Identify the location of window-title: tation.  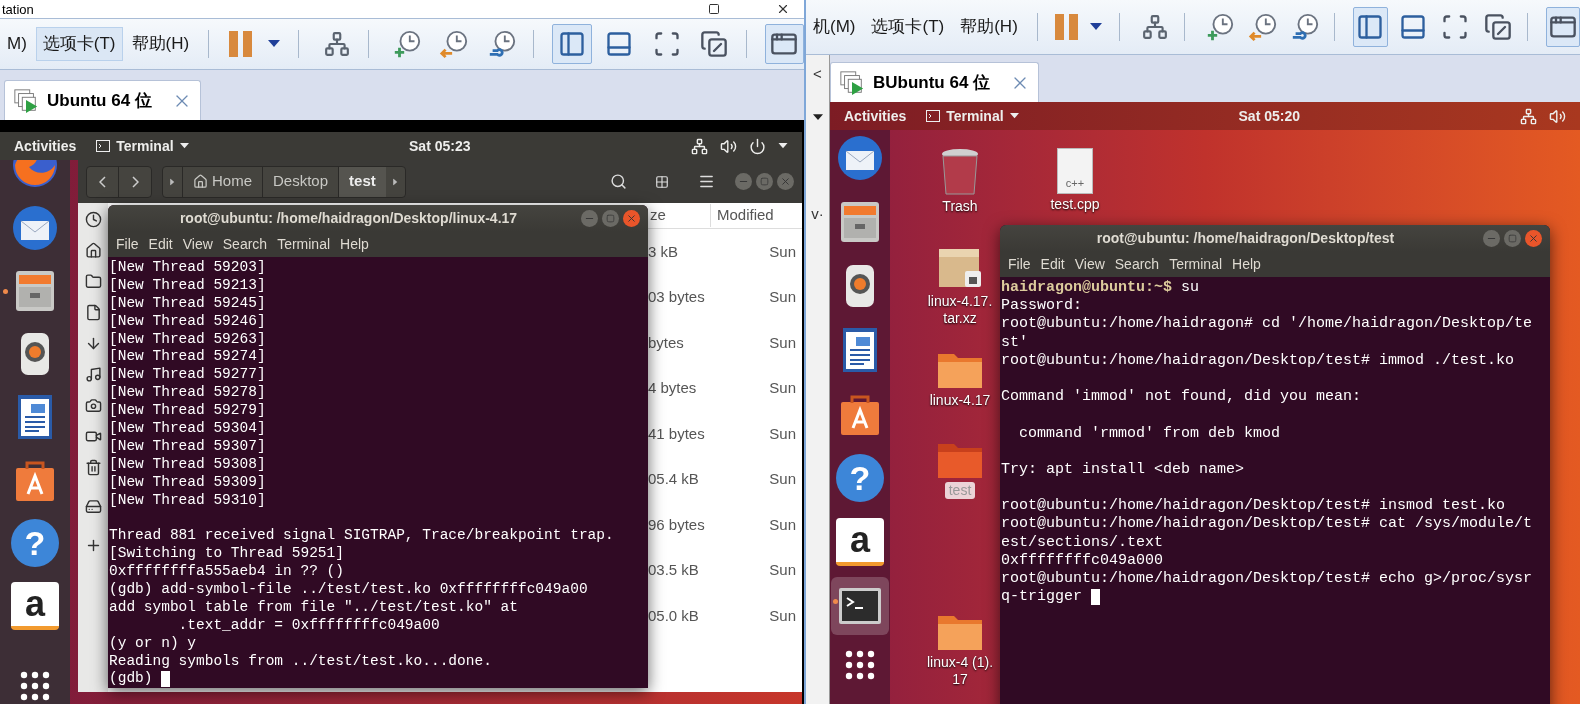
(18, 9).